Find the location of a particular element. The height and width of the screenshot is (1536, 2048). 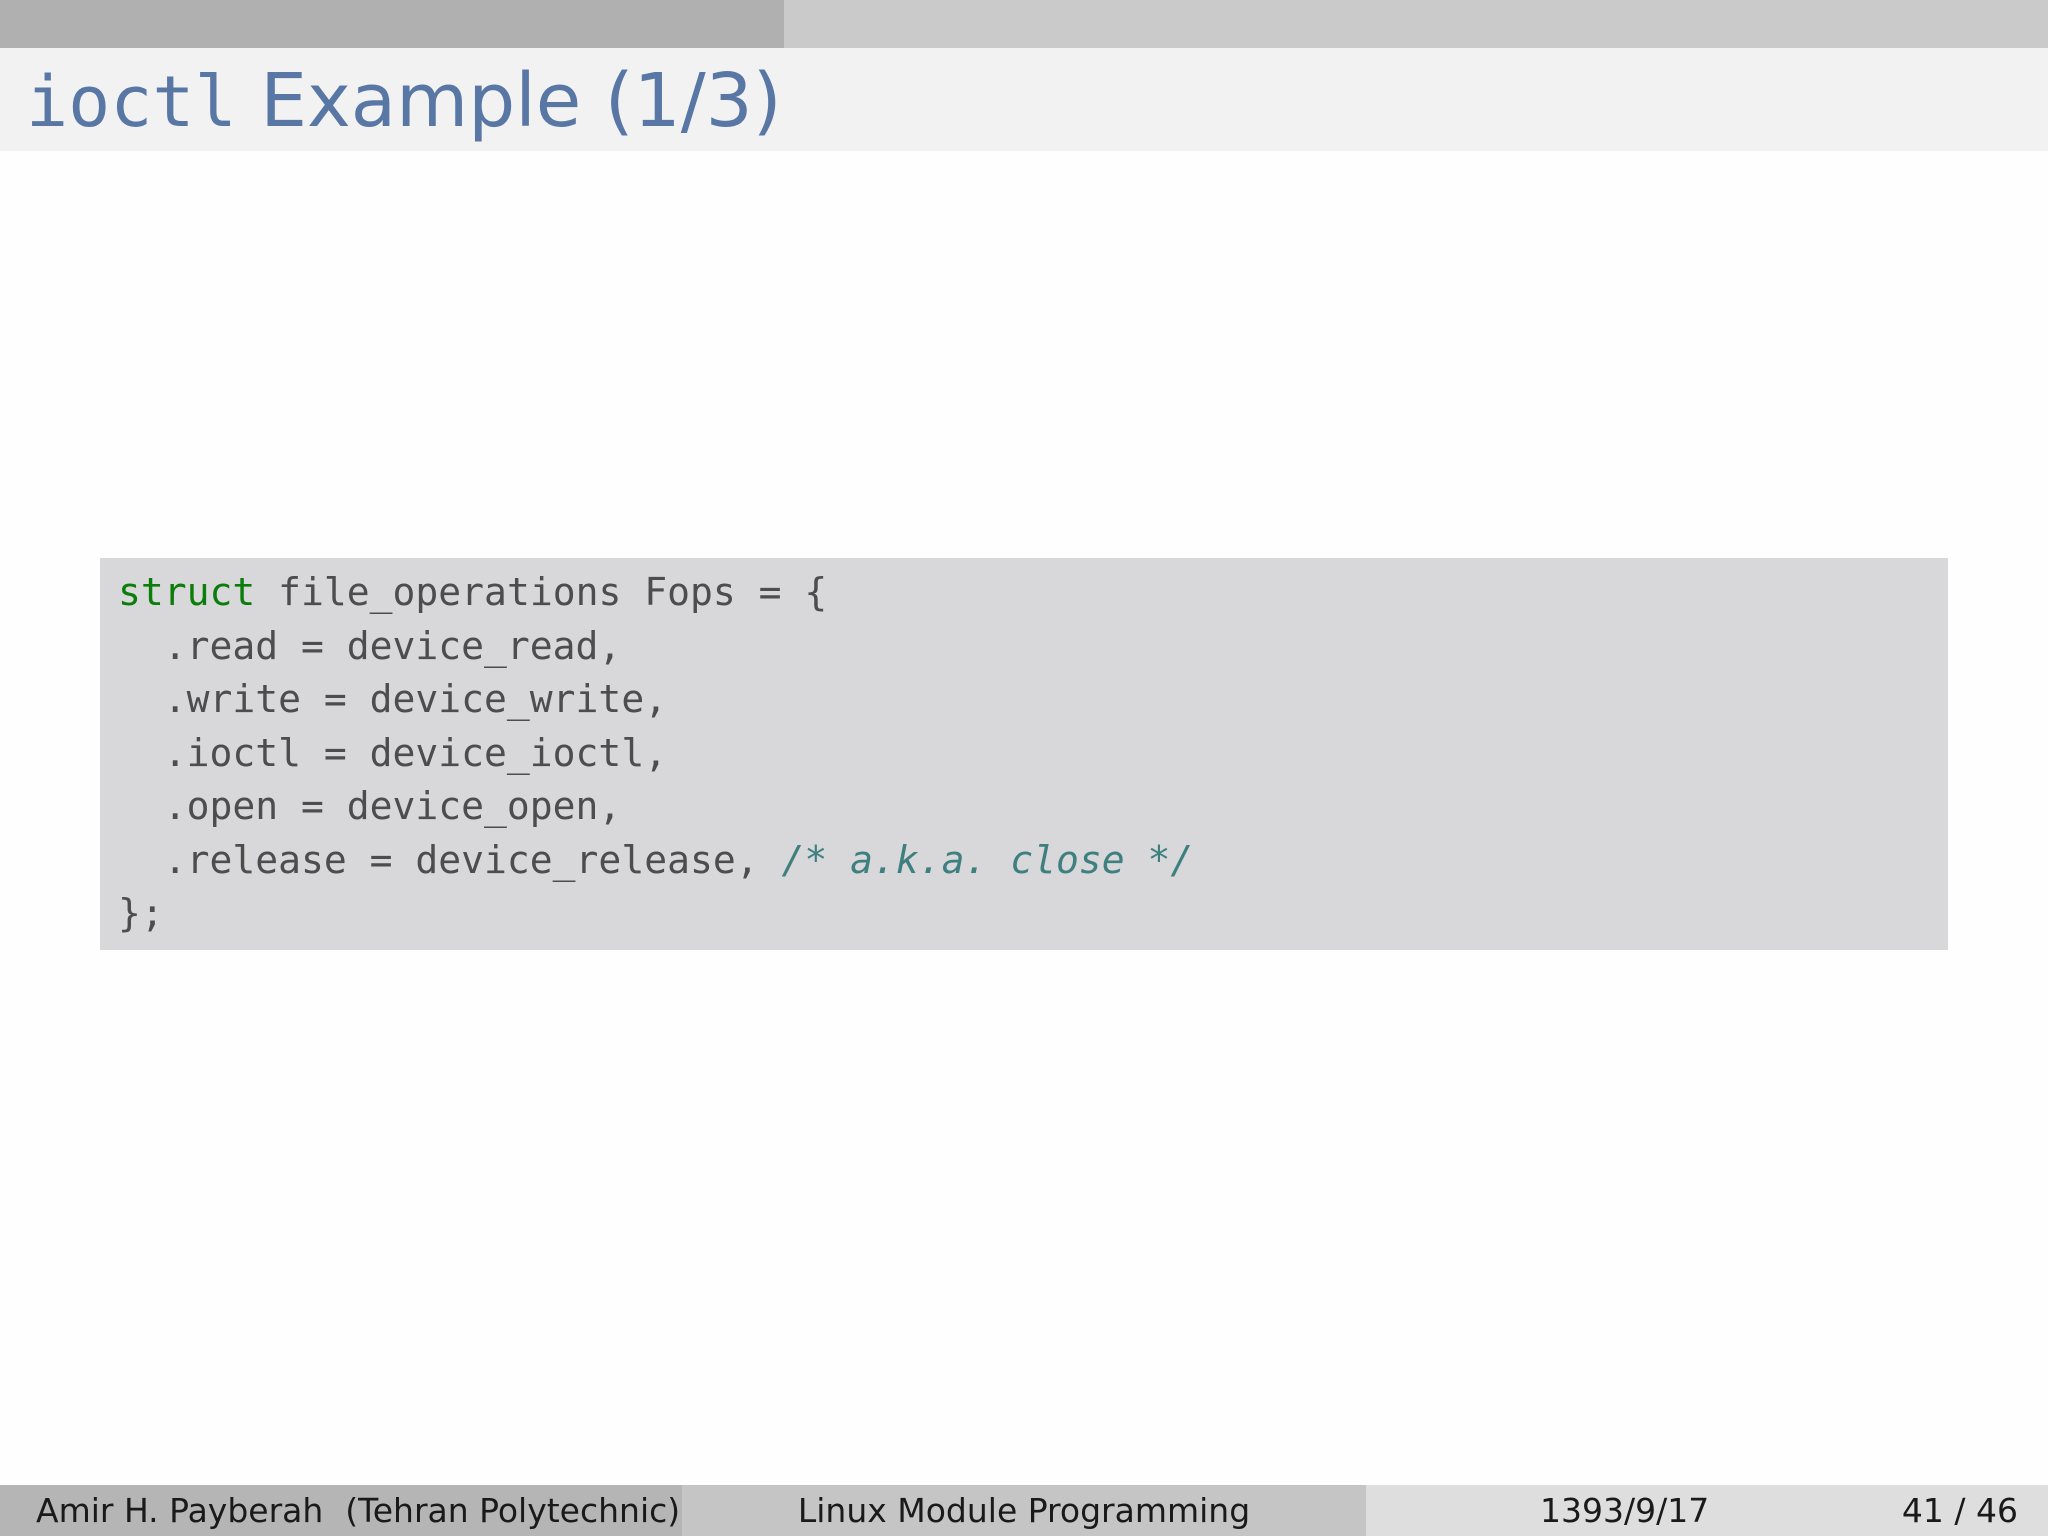

code-line: .open = device_open, is located at coordinates (1033, 807).